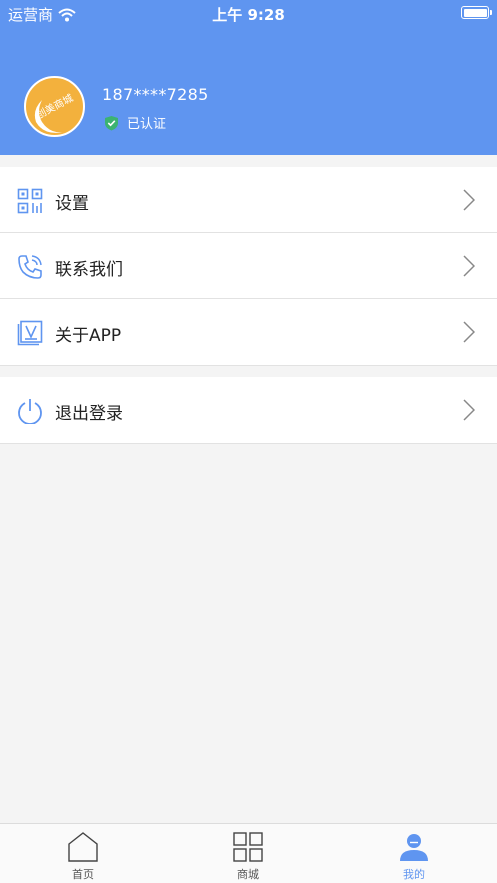 This screenshot has width=497, height=883. Describe the element at coordinates (111, 122) in the screenshot. I see `verified-shield-icon` at that location.